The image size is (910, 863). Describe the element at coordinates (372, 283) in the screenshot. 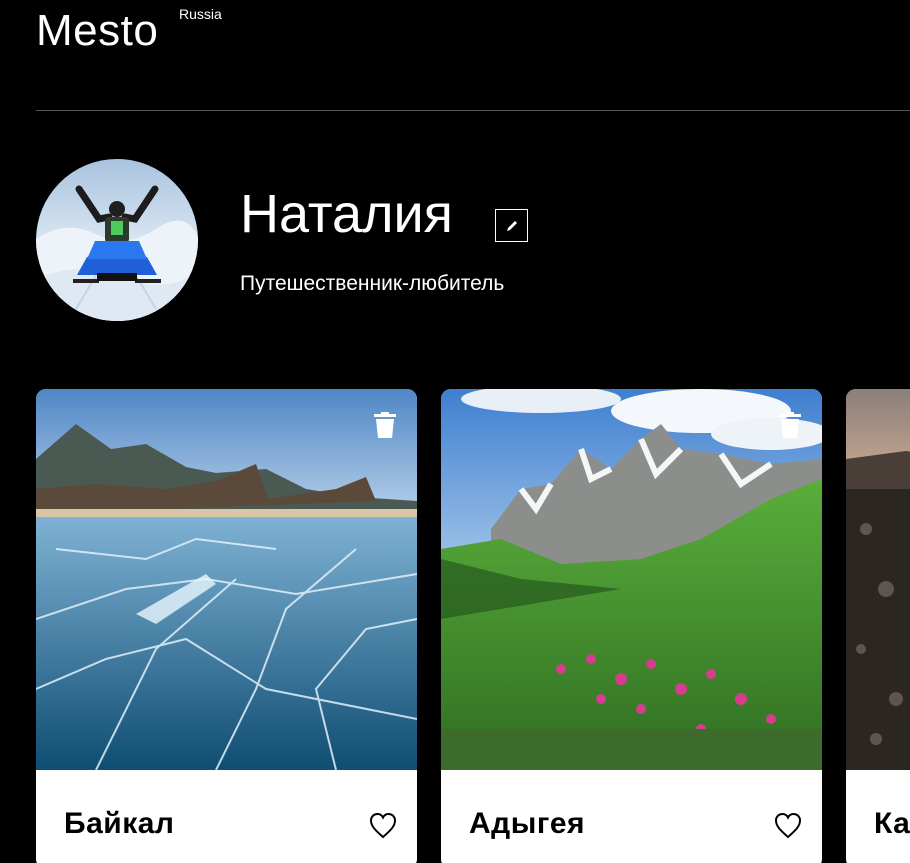

I see `profile-about: Путешественник-любитель` at that location.